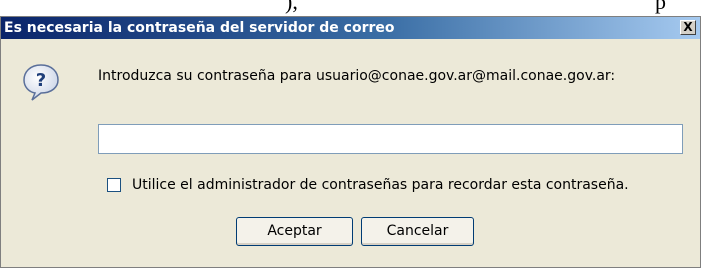 The height and width of the screenshot is (268, 701). I want to click on remember-password-checkbox, so click(114, 185).